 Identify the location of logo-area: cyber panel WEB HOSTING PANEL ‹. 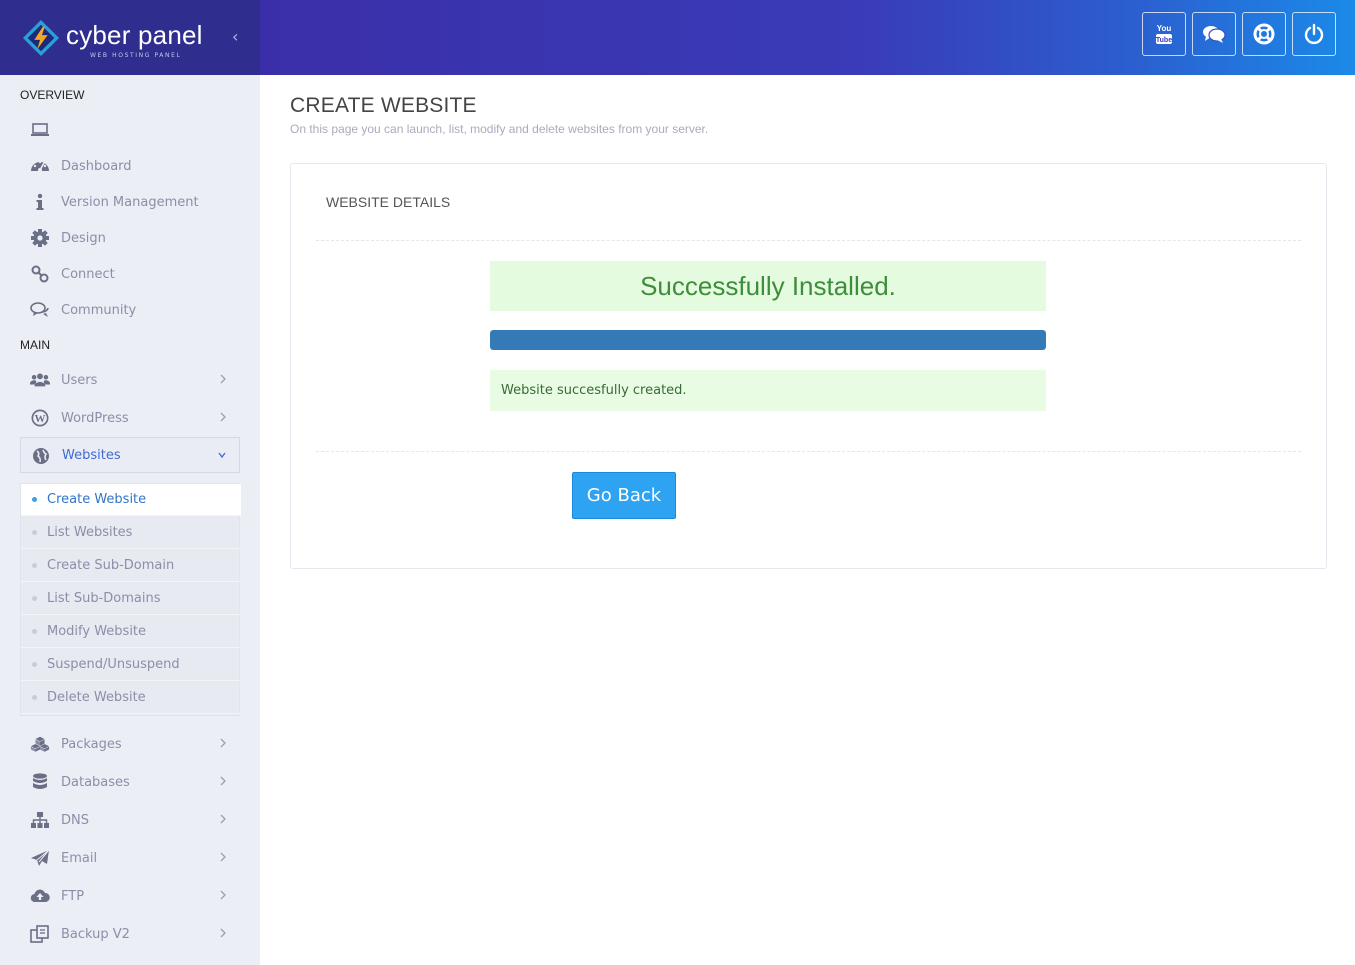
(130, 37).